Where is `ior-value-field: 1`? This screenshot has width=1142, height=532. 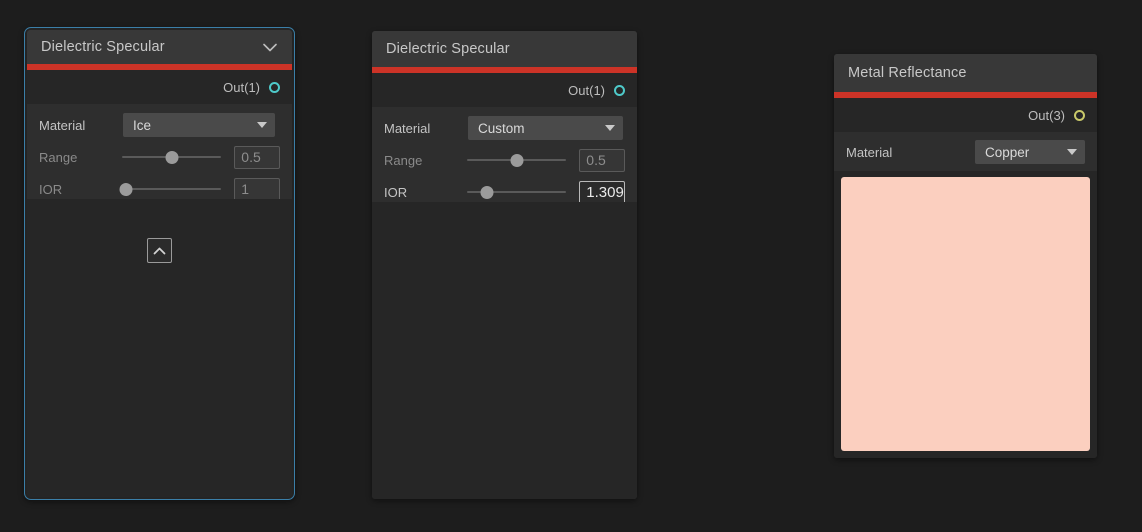 ior-value-field: 1 is located at coordinates (257, 189).